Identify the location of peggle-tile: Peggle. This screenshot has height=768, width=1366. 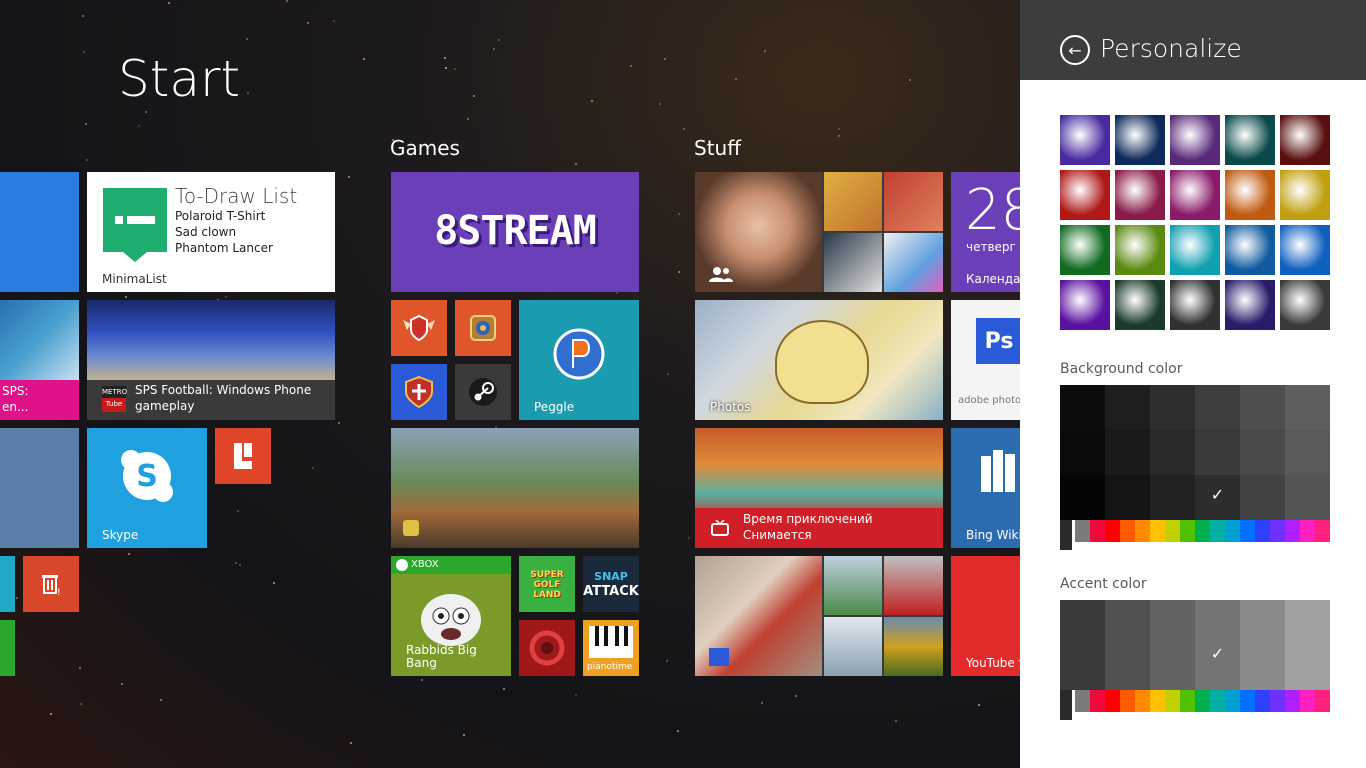
(579, 360).